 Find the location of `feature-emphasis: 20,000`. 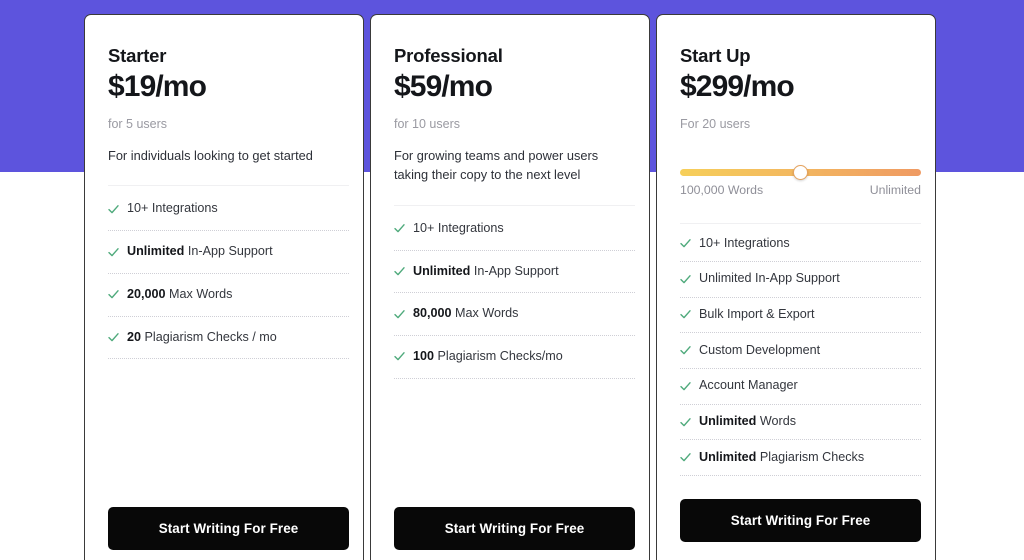

feature-emphasis: 20,000 is located at coordinates (146, 293).